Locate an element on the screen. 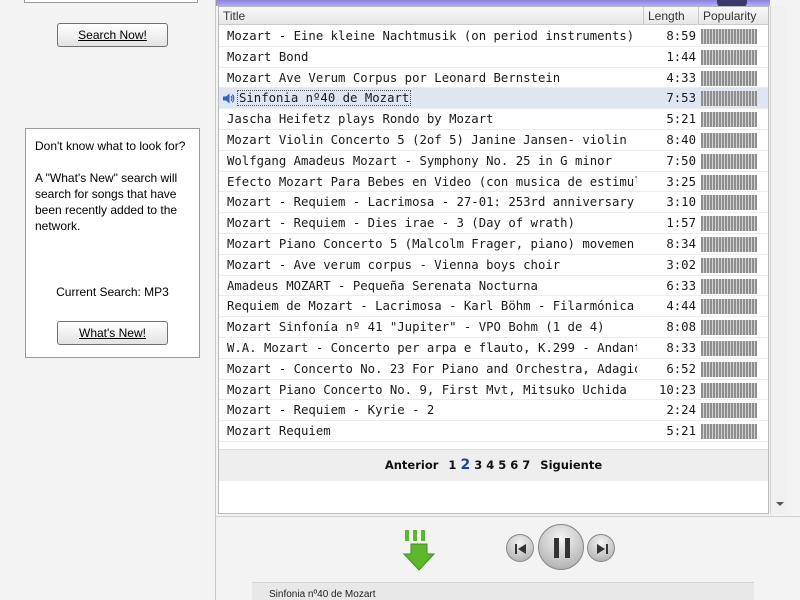  table-row: Jascha Heifetz plays Rondo by Mozart 5:21 is located at coordinates (493, 119).